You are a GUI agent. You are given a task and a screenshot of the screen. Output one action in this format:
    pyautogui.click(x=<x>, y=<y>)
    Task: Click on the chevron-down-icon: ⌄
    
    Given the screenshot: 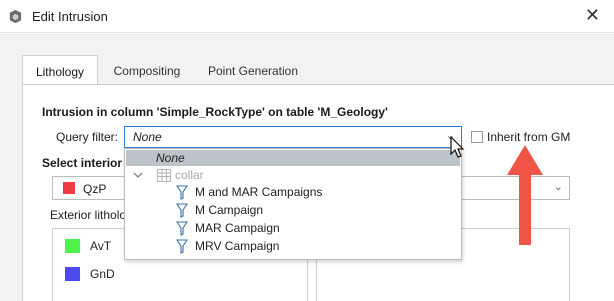 What is the action you would take?
    pyautogui.click(x=558, y=186)
    